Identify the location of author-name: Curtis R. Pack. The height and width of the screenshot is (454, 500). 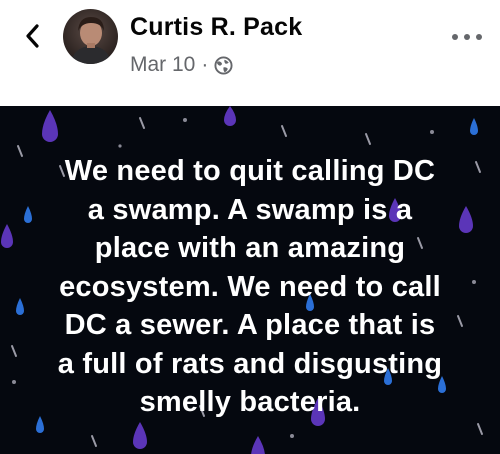
(216, 27).